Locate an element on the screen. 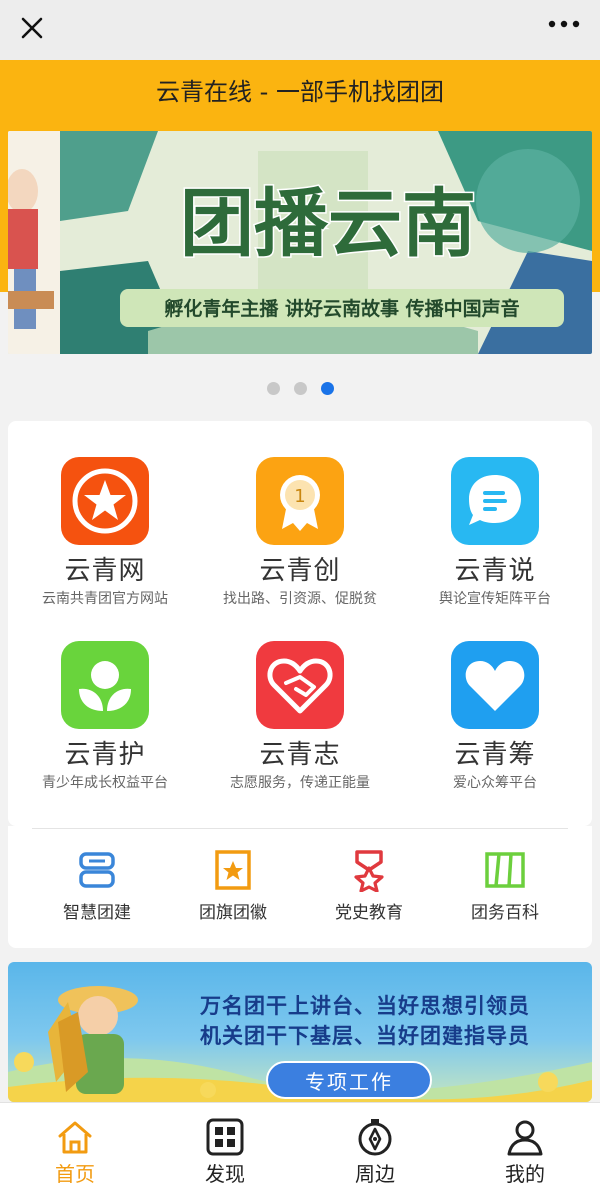 This screenshot has width=600, height=1194. tile-yunqing-hu: 云青护 青少年成长权益平台 is located at coordinates (105, 717).